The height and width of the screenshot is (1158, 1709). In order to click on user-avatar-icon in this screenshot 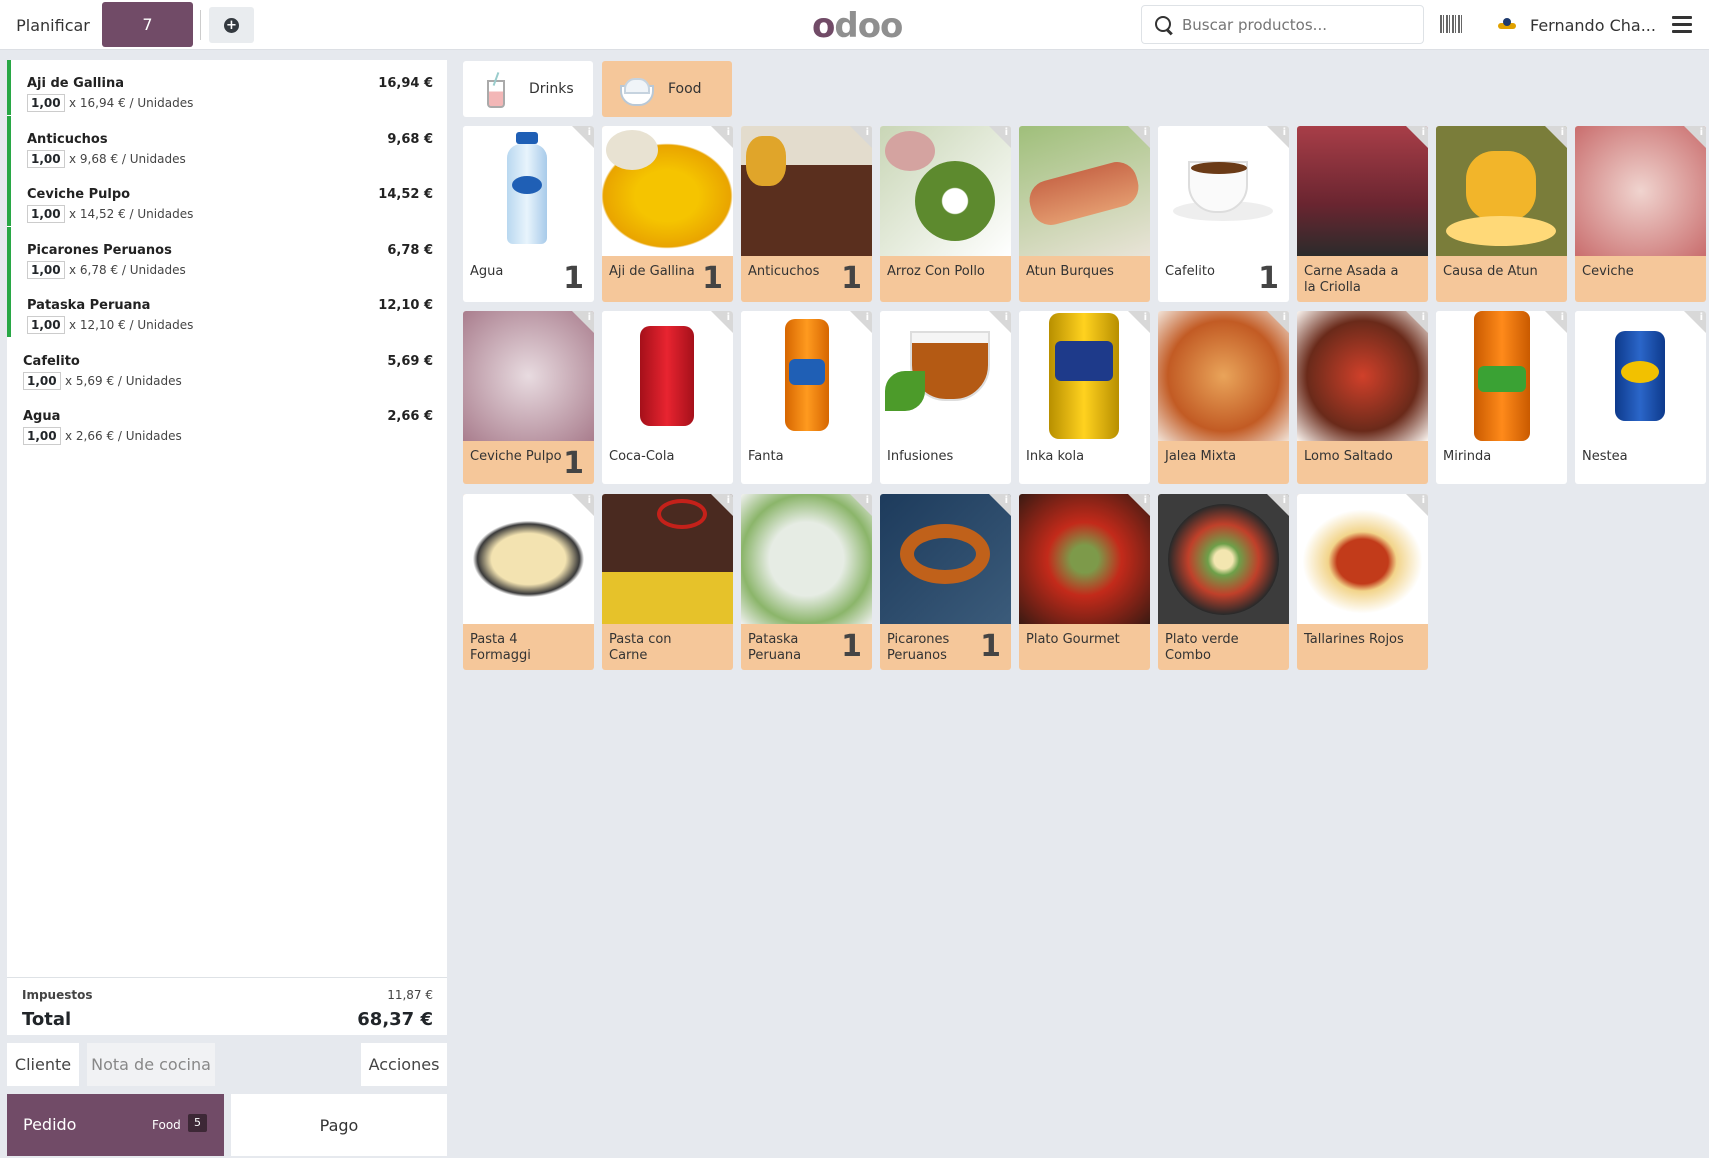, I will do `click(1507, 25)`.